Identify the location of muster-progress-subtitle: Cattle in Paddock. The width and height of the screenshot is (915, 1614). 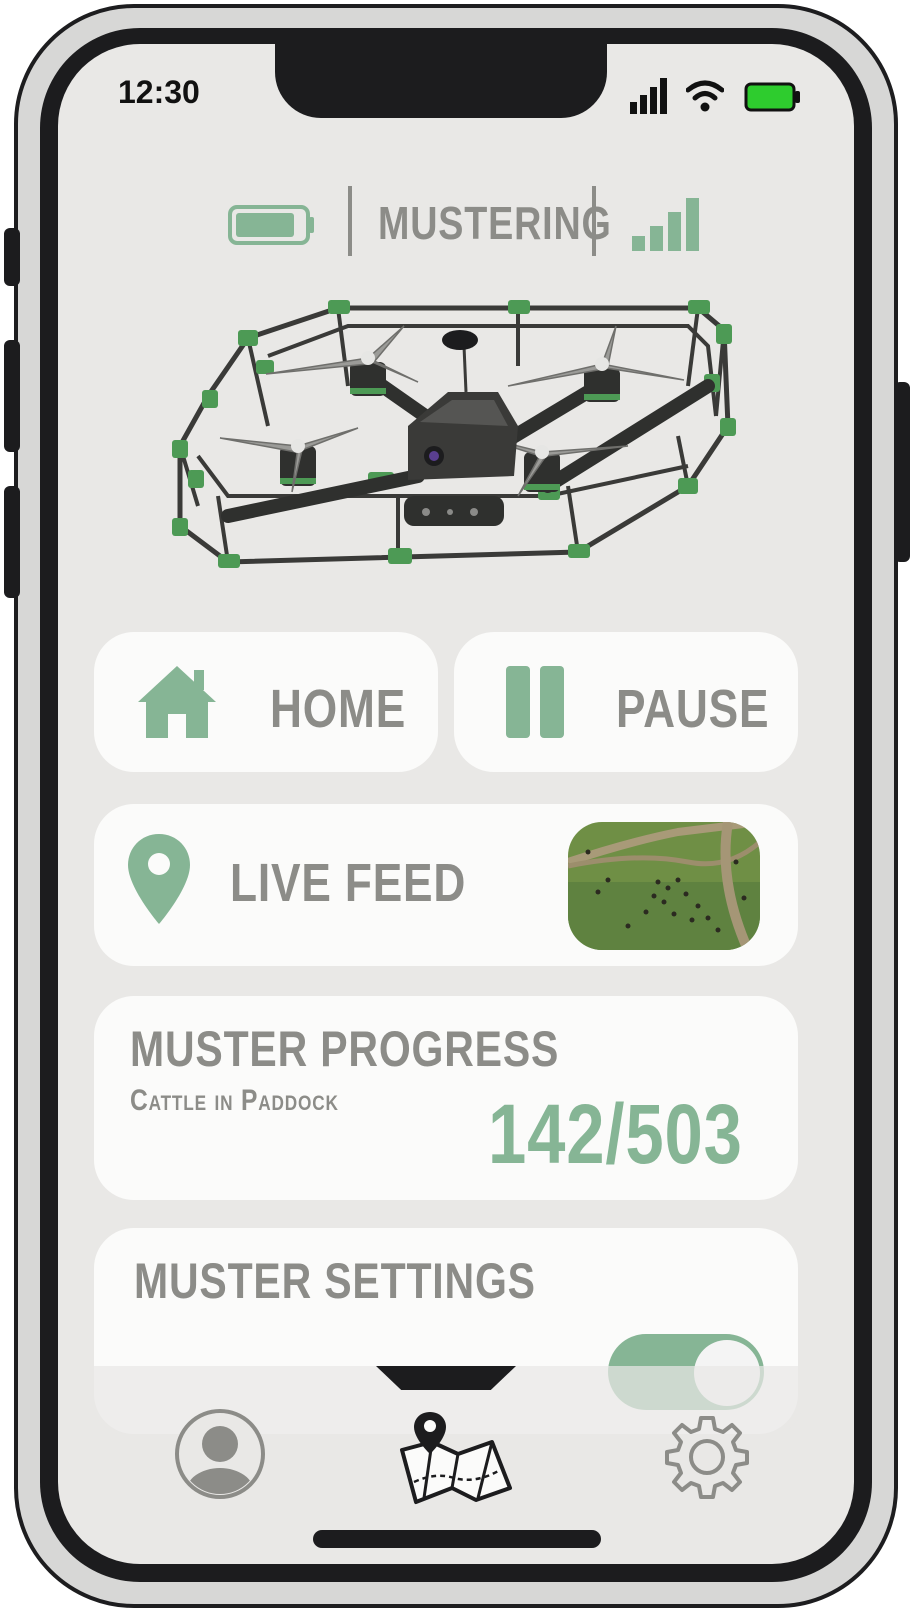
(234, 1100).